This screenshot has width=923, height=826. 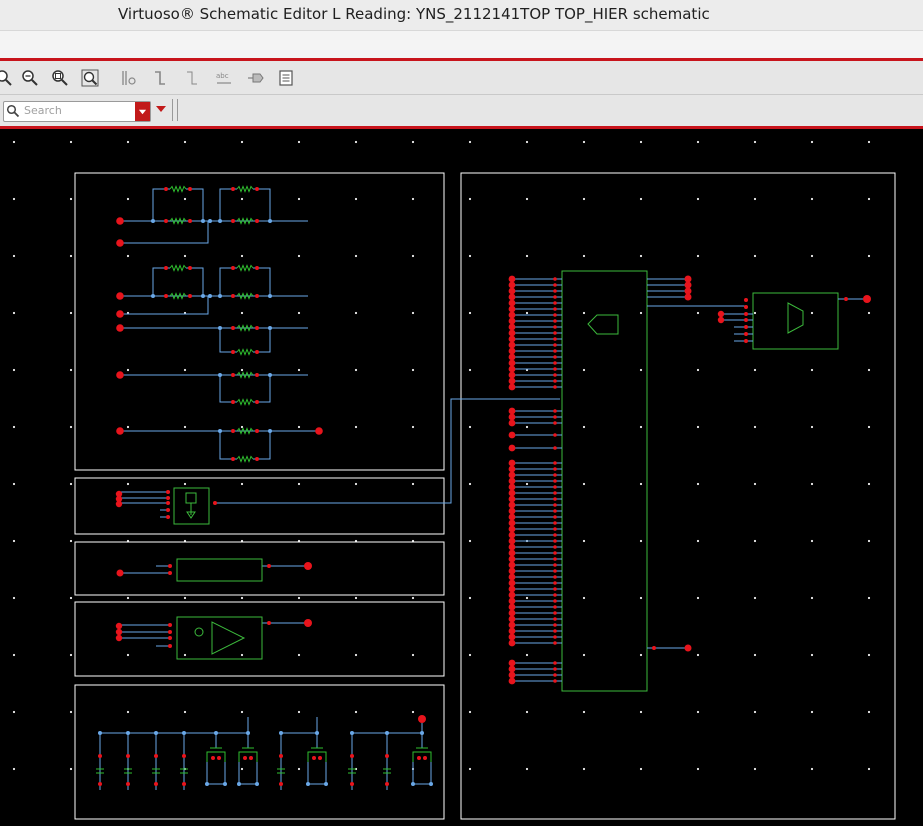 What do you see at coordinates (337, 461) in the screenshot?
I see `ldo-block` at bounding box center [337, 461].